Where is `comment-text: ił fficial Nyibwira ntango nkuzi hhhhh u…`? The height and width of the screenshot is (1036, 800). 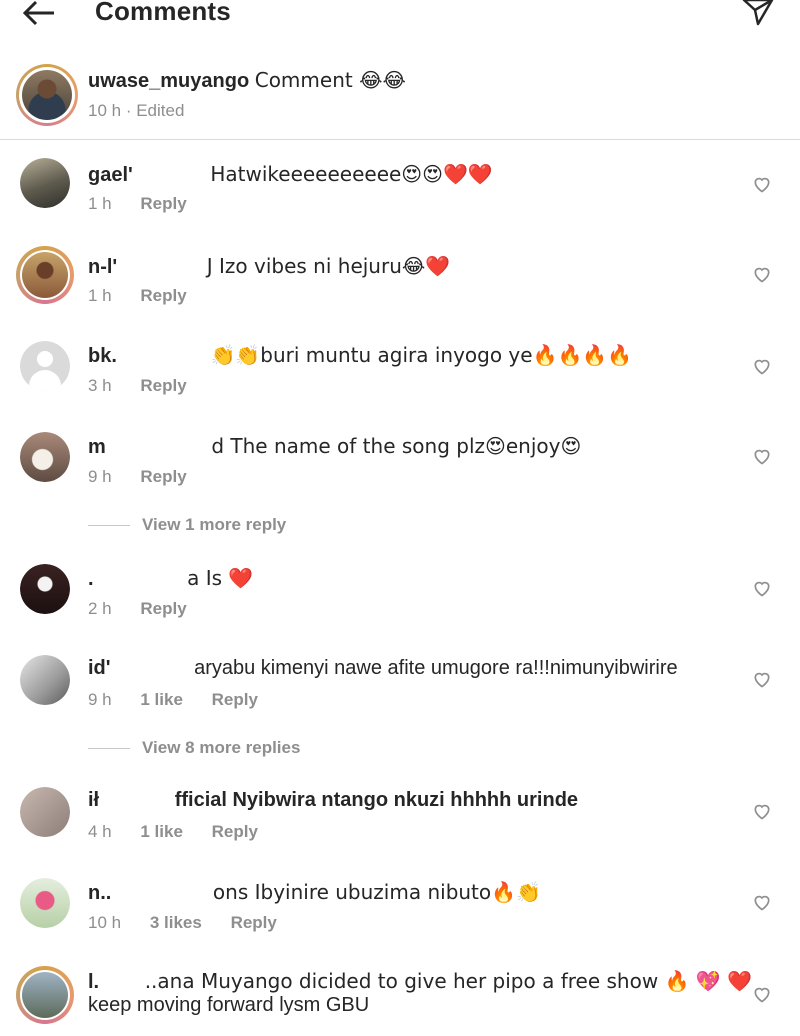
comment-text: ił fficial Nyibwira ntango nkuzi hhhhh u… is located at coordinates (333, 800).